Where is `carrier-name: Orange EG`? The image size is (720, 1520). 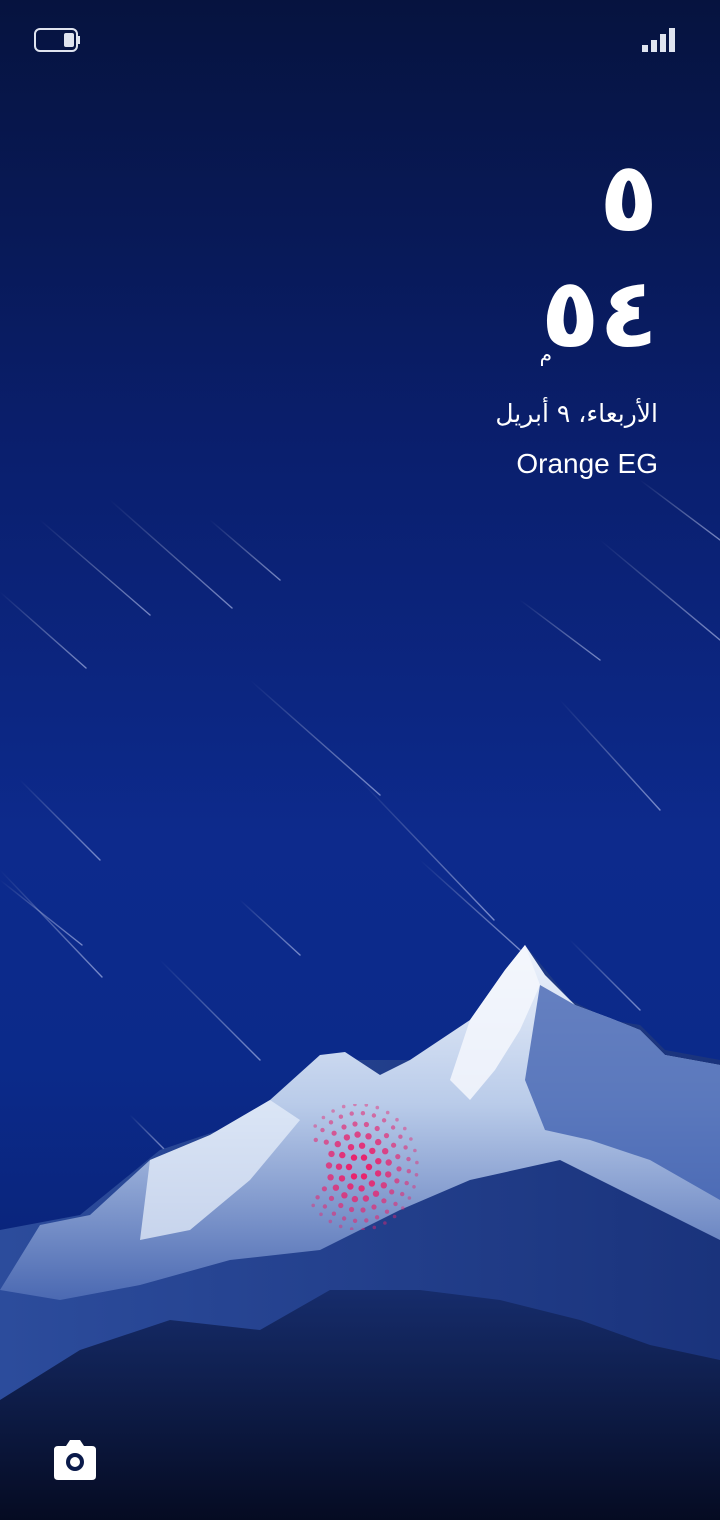
carrier-name: Orange EG is located at coordinates (587, 463).